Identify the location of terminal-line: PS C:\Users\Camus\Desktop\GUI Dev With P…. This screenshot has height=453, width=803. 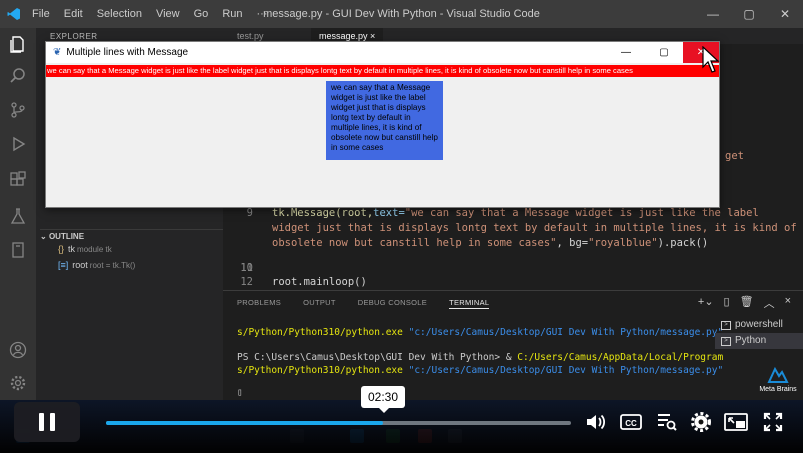
(480, 357).